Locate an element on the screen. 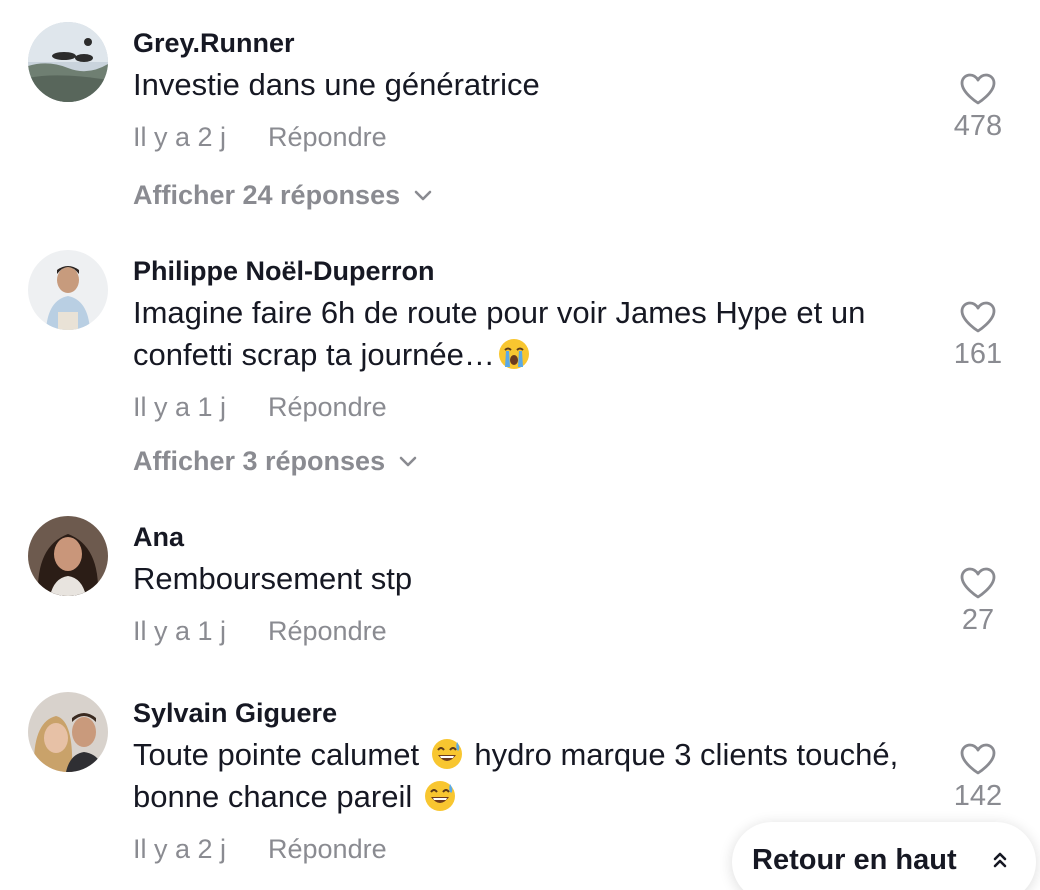  comment-text: Investie dans une génératrice is located at coordinates (336, 84).